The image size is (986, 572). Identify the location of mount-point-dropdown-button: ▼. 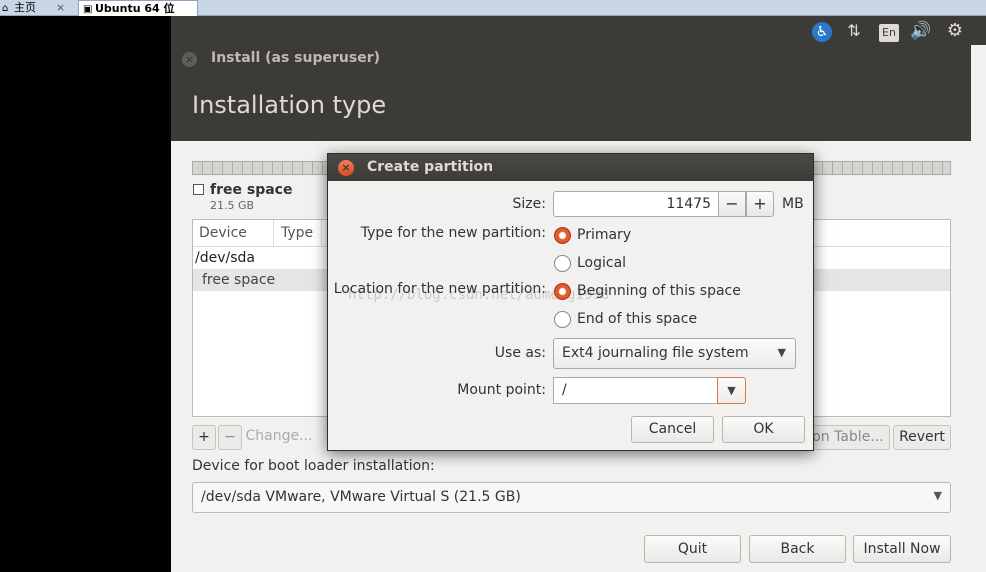
(731, 390).